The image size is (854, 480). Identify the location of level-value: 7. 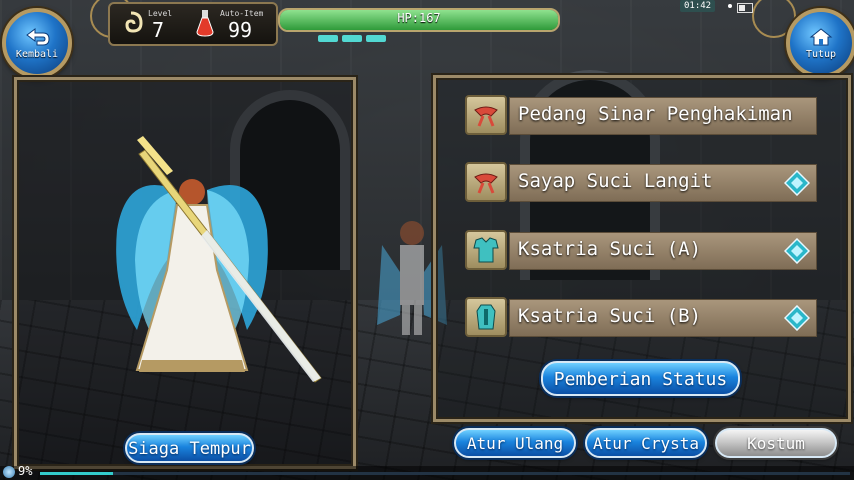
(158, 30).